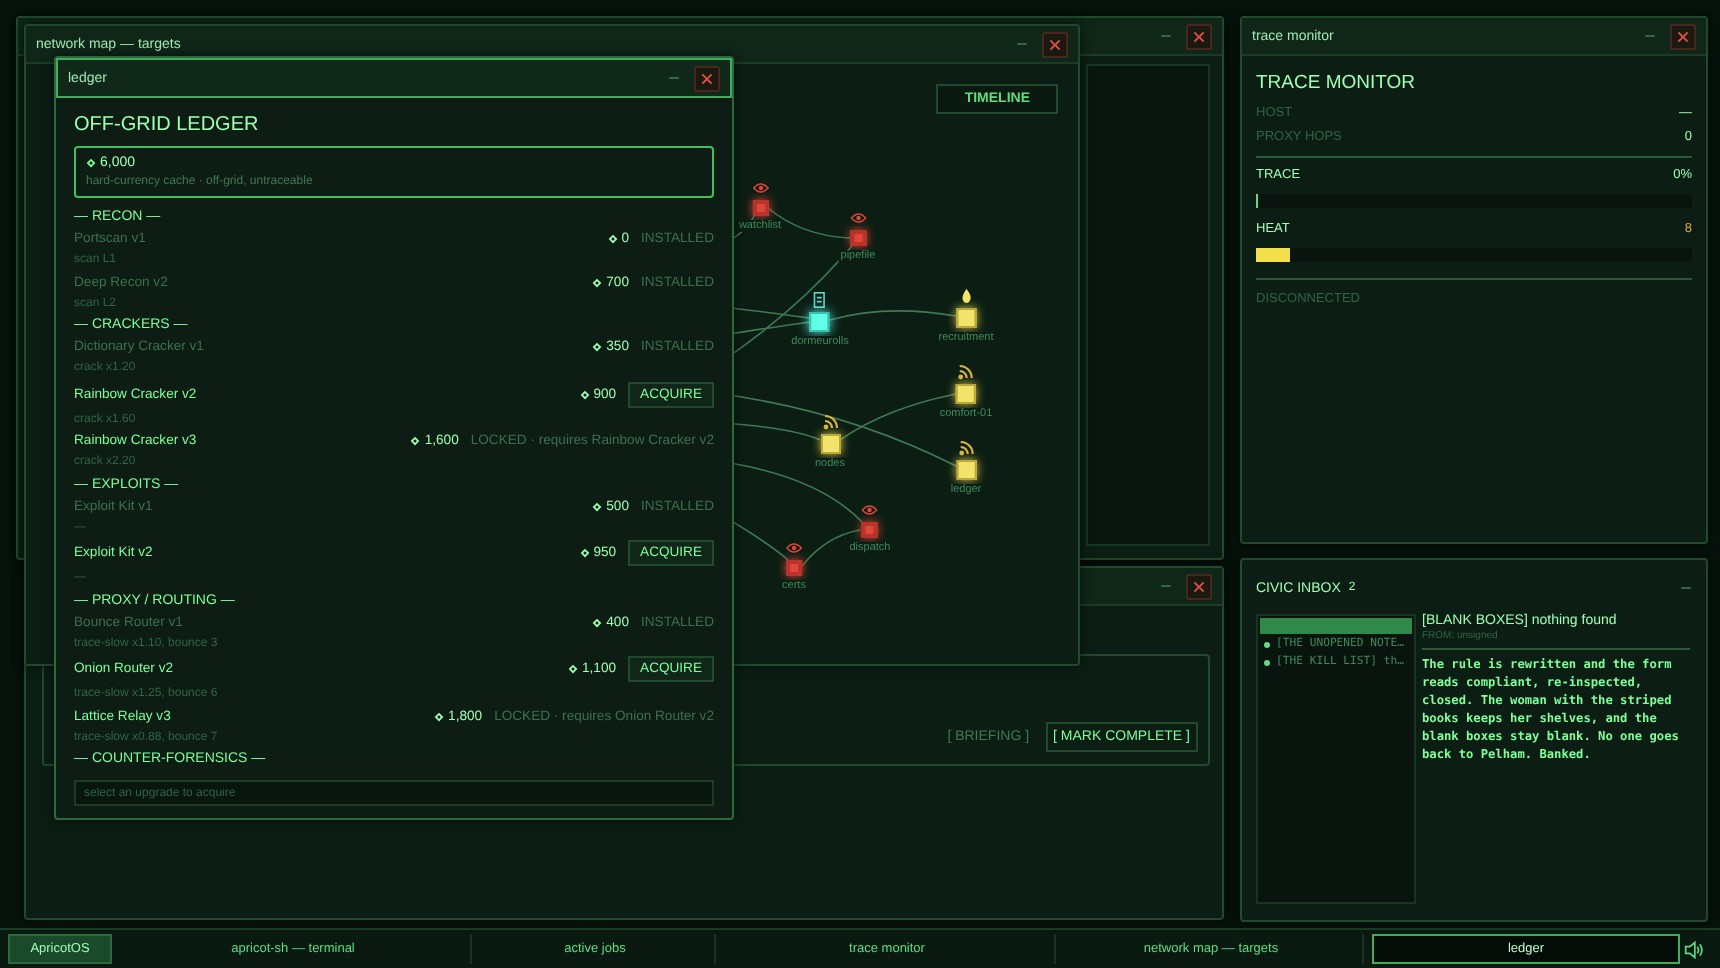  I want to click on server-icon, so click(820, 300).